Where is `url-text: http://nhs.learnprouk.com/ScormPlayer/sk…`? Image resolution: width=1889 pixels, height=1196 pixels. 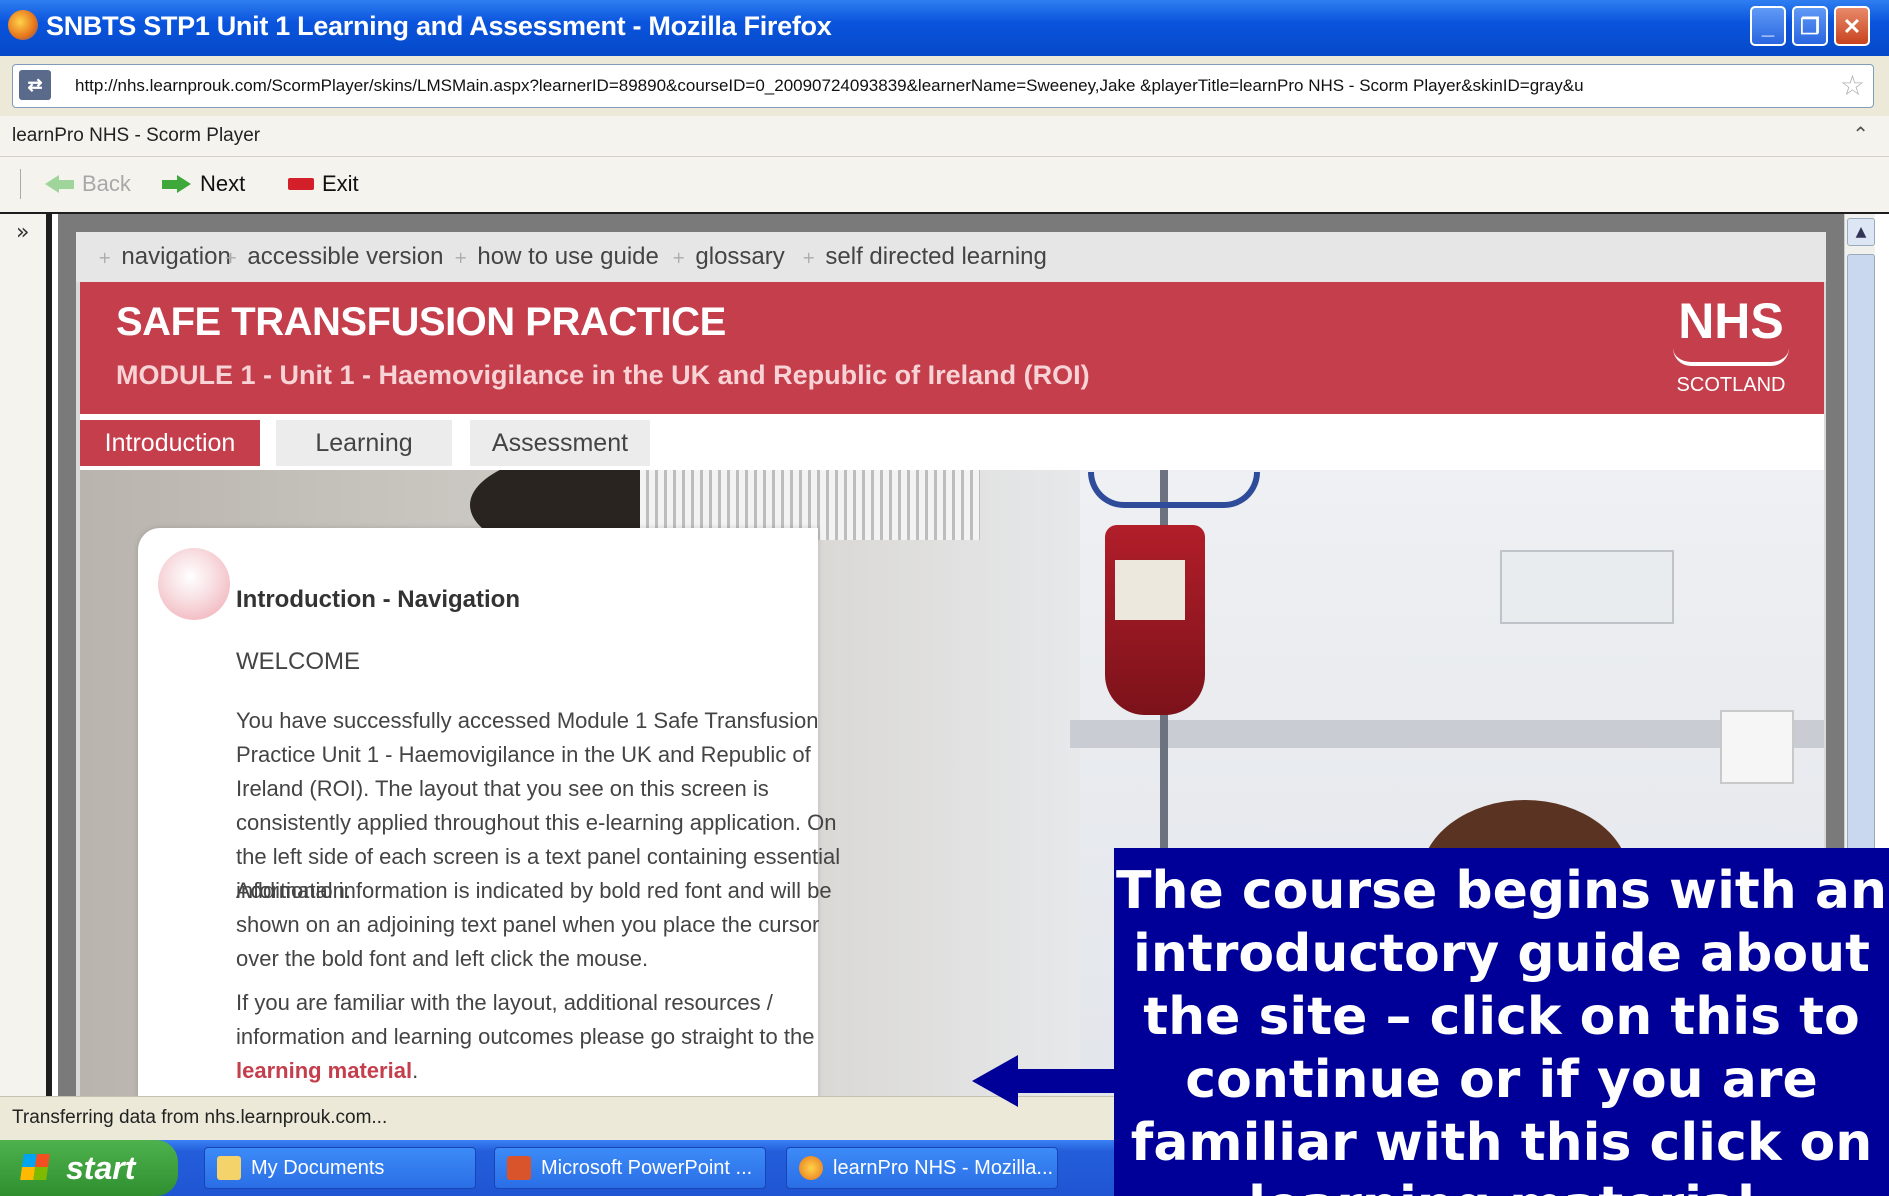
url-text: http://nhs.learnprouk.com/ScormPlayer/sk… is located at coordinates (955, 86).